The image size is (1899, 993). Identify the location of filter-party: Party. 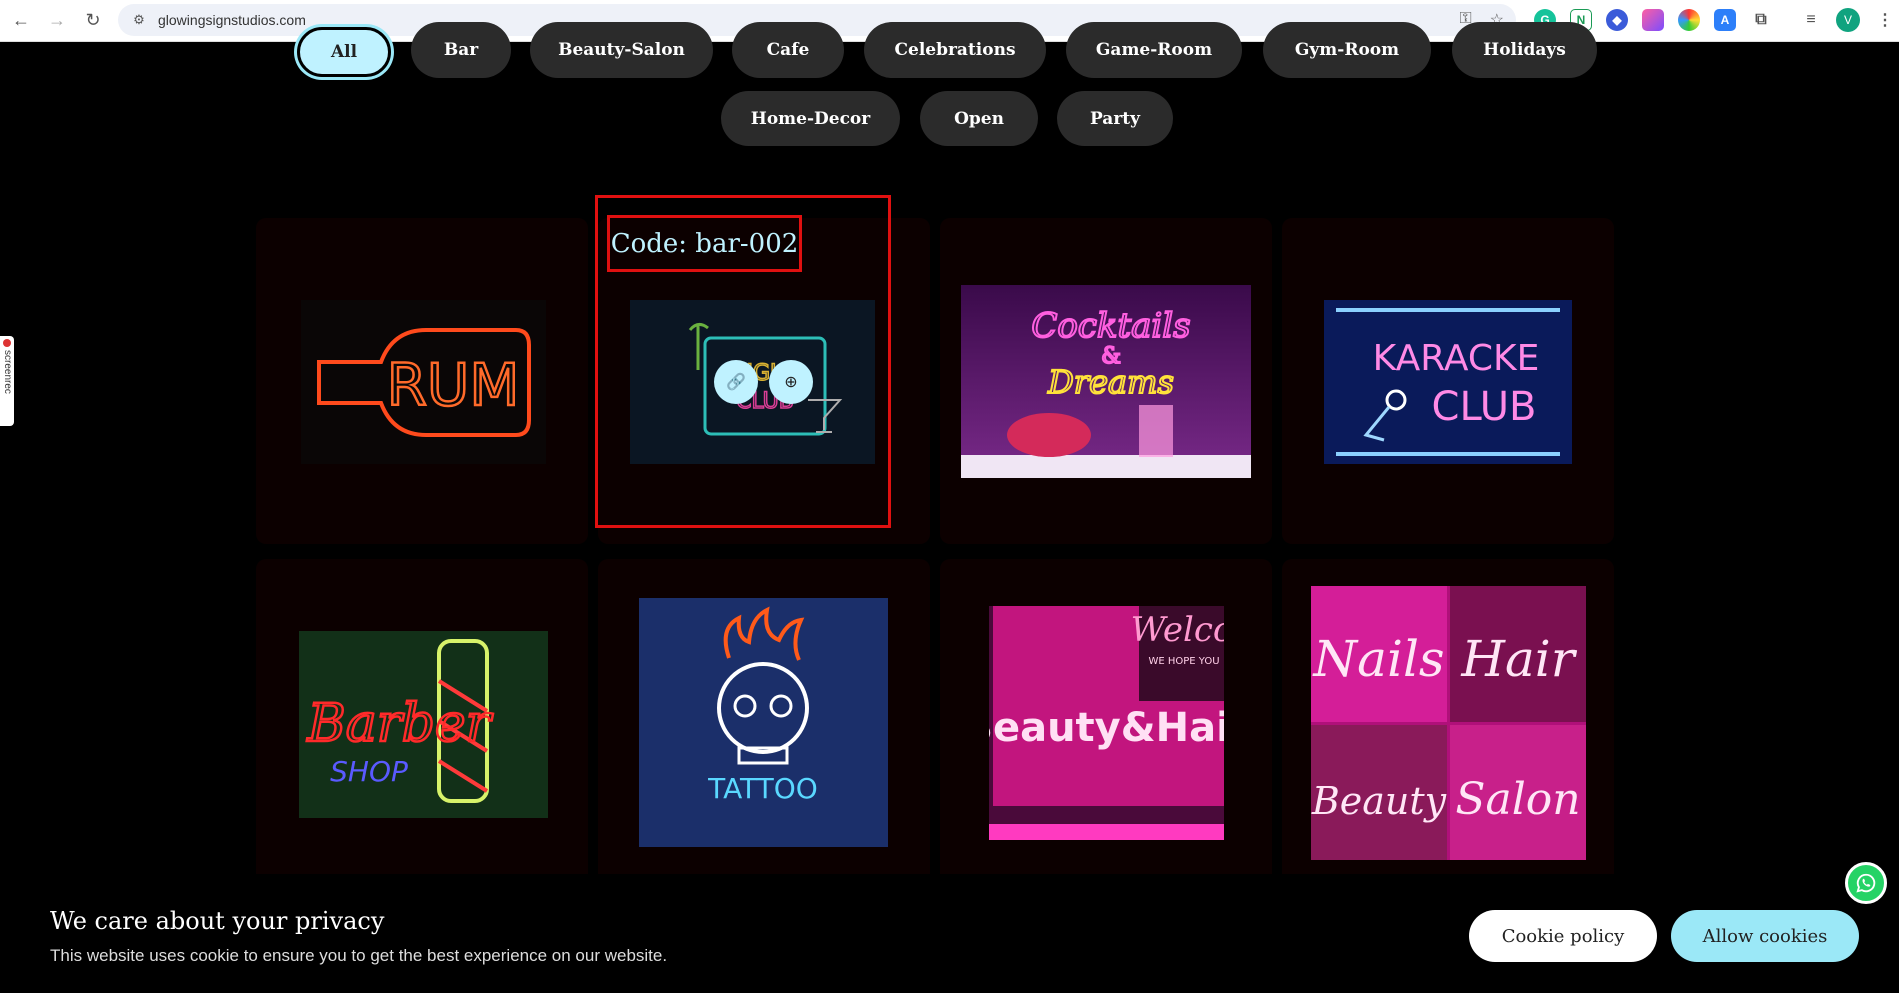
(1115, 118).